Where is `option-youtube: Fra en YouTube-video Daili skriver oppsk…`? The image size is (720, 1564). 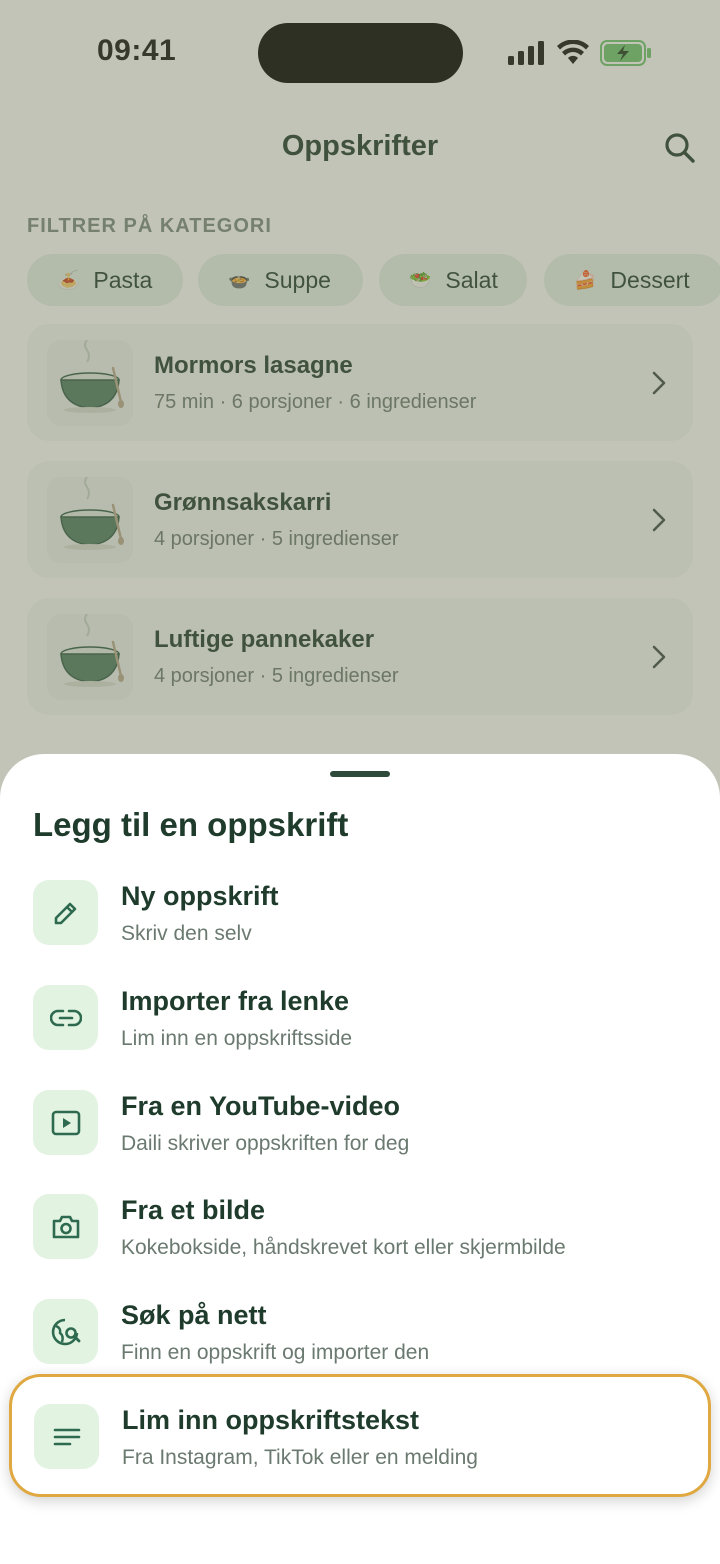 option-youtube: Fra en YouTube-video Daili skriver oppsk… is located at coordinates (363, 1130).